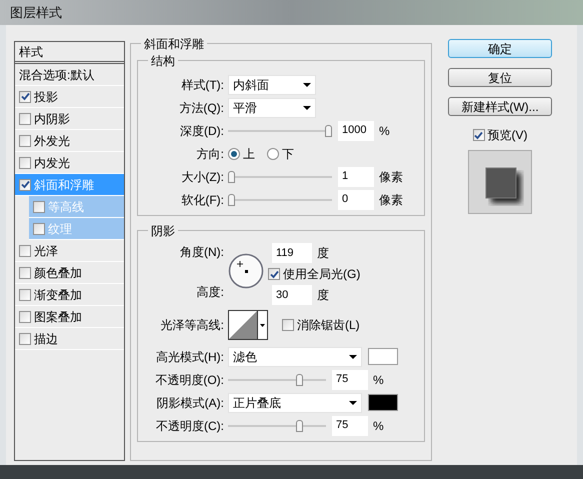 The image size is (583, 479). I want to click on item-label: 描边, so click(46, 339).